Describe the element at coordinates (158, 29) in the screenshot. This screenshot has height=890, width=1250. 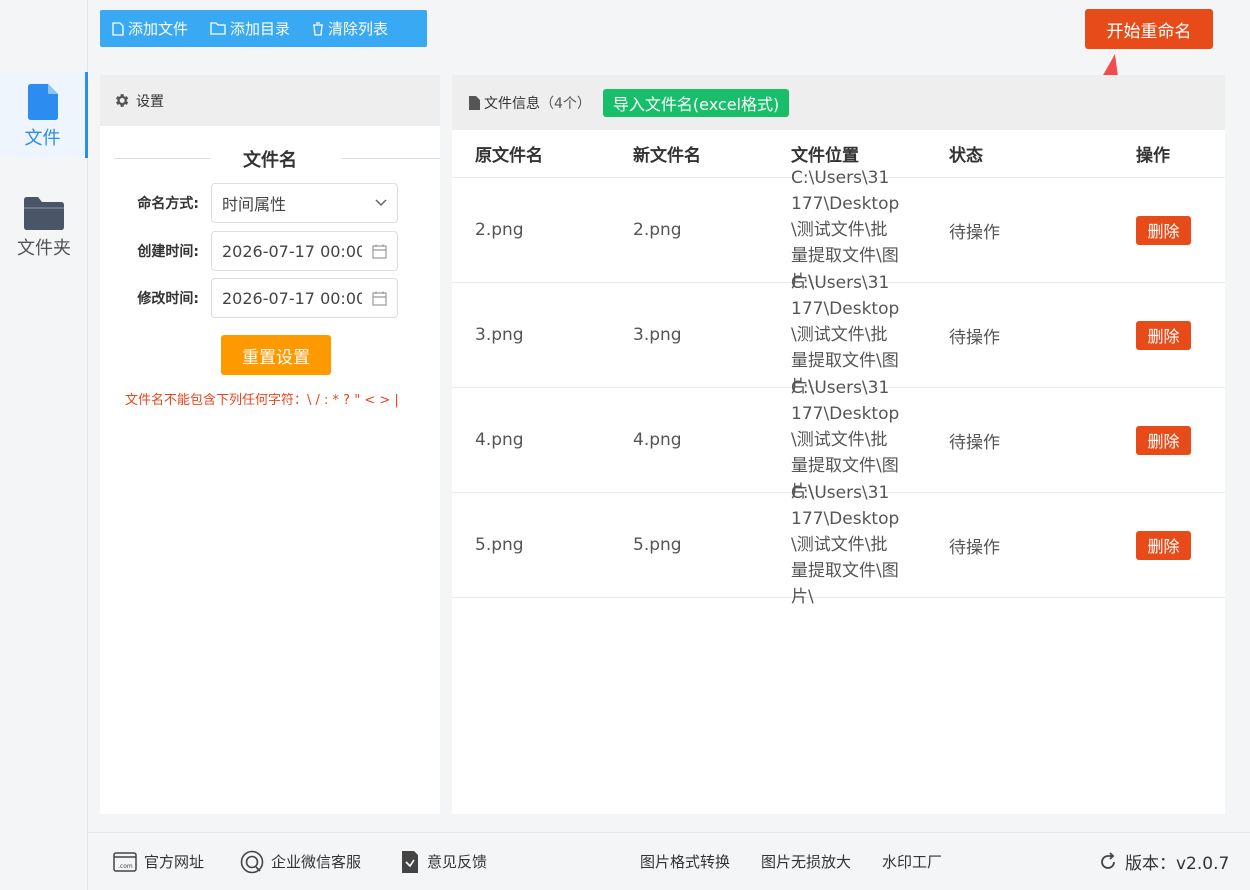
I see `add-file-label: 添加文件` at that location.